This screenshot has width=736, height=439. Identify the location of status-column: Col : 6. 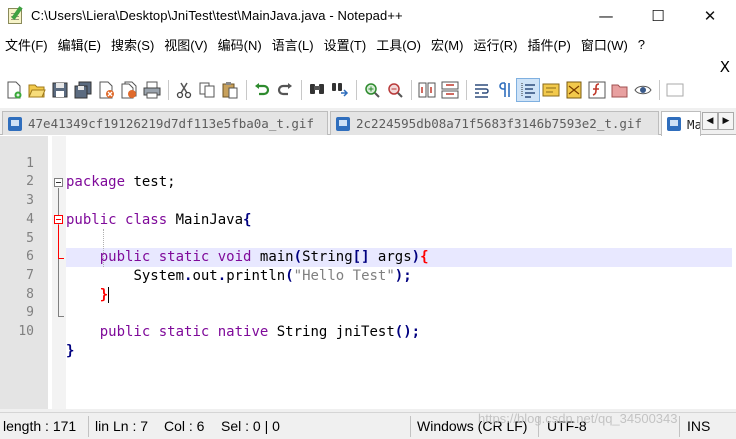
(184, 426).